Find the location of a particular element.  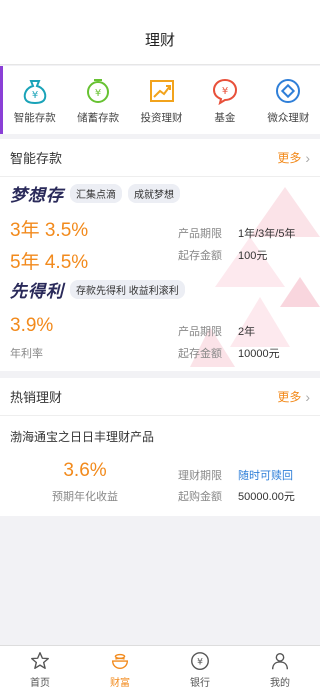

tab-mine: 我的 is located at coordinates (280, 669).